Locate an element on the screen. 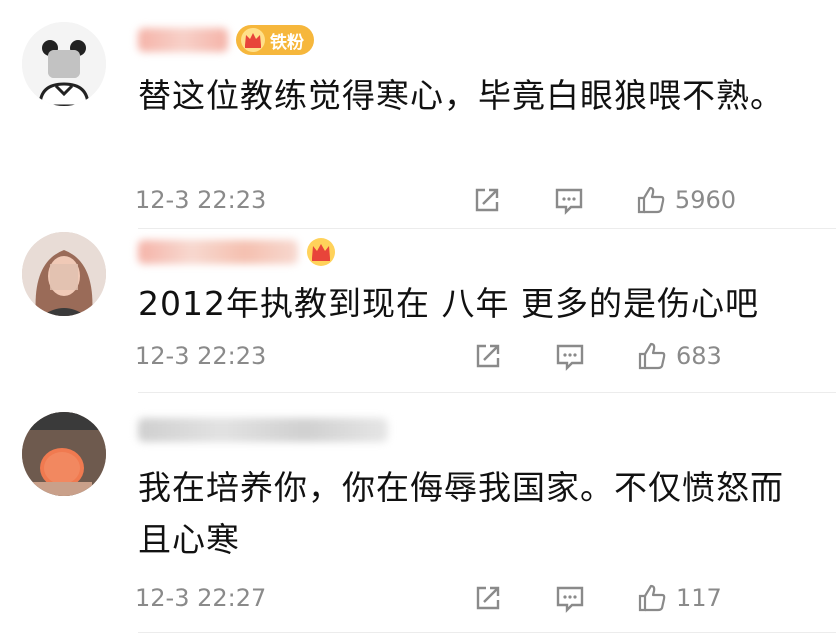 Image resolution: width=836 pixels, height=638 pixels. comment-actions: 683 is located at coordinates (604, 356).